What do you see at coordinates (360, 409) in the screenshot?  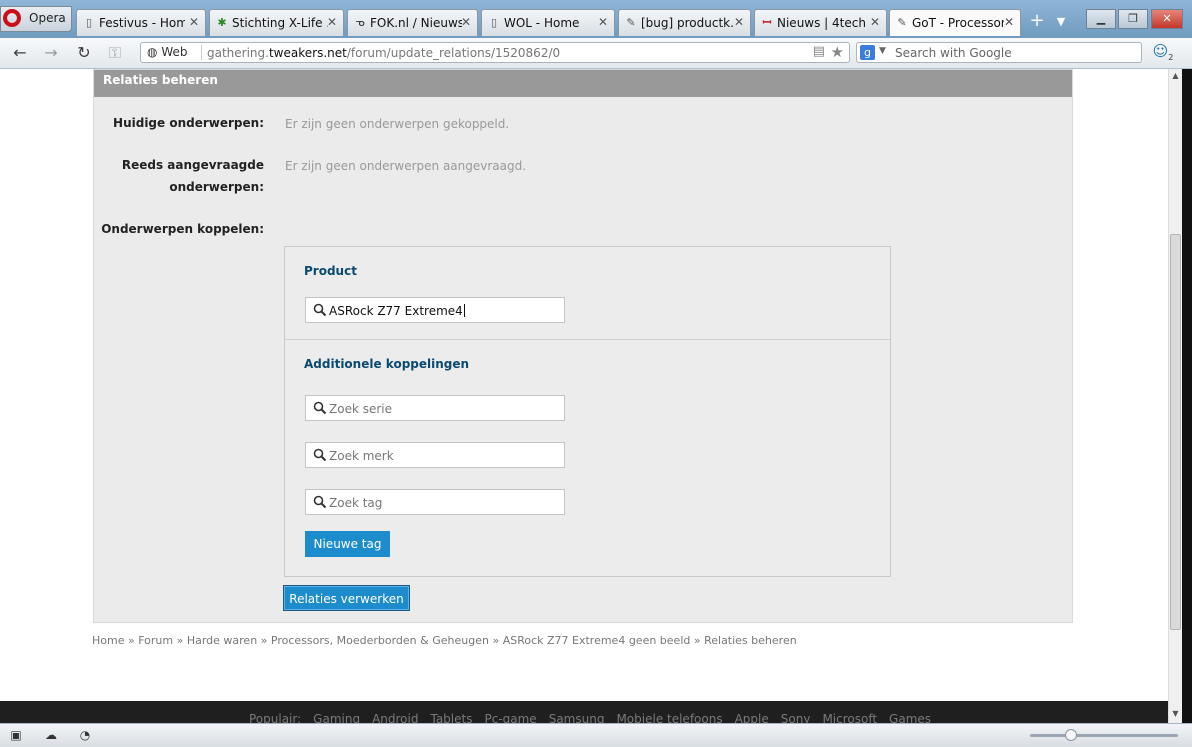 I see `series-search-placeholder: Zoek serie` at bounding box center [360, 409].